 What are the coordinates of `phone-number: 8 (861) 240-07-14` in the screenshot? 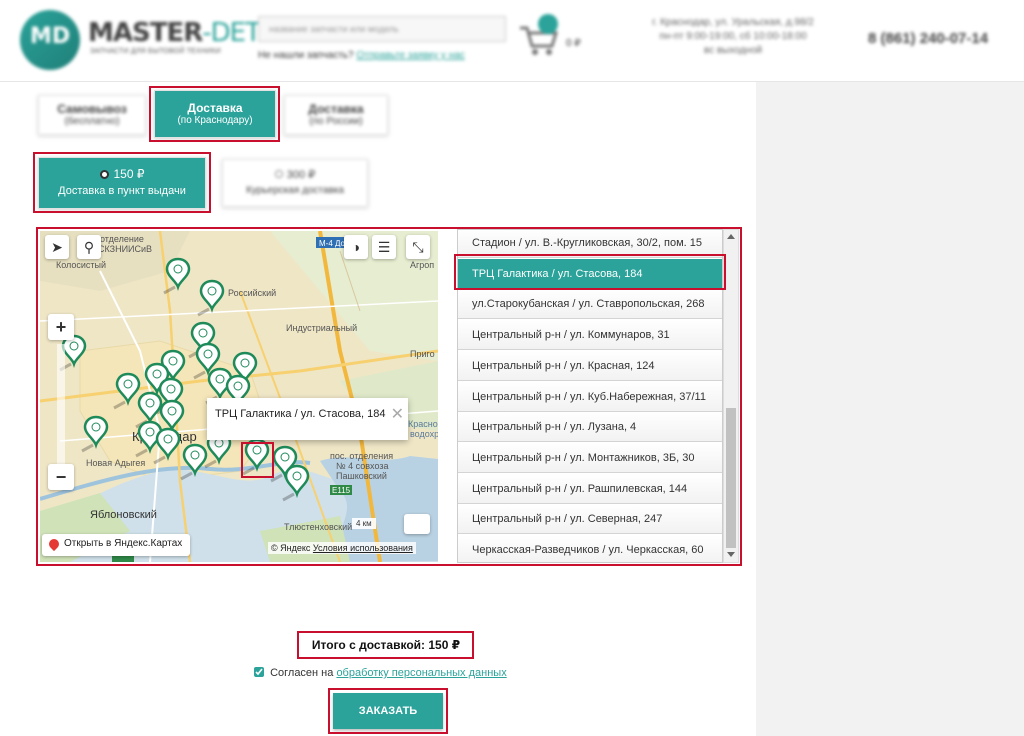 It's located at (928, 38).